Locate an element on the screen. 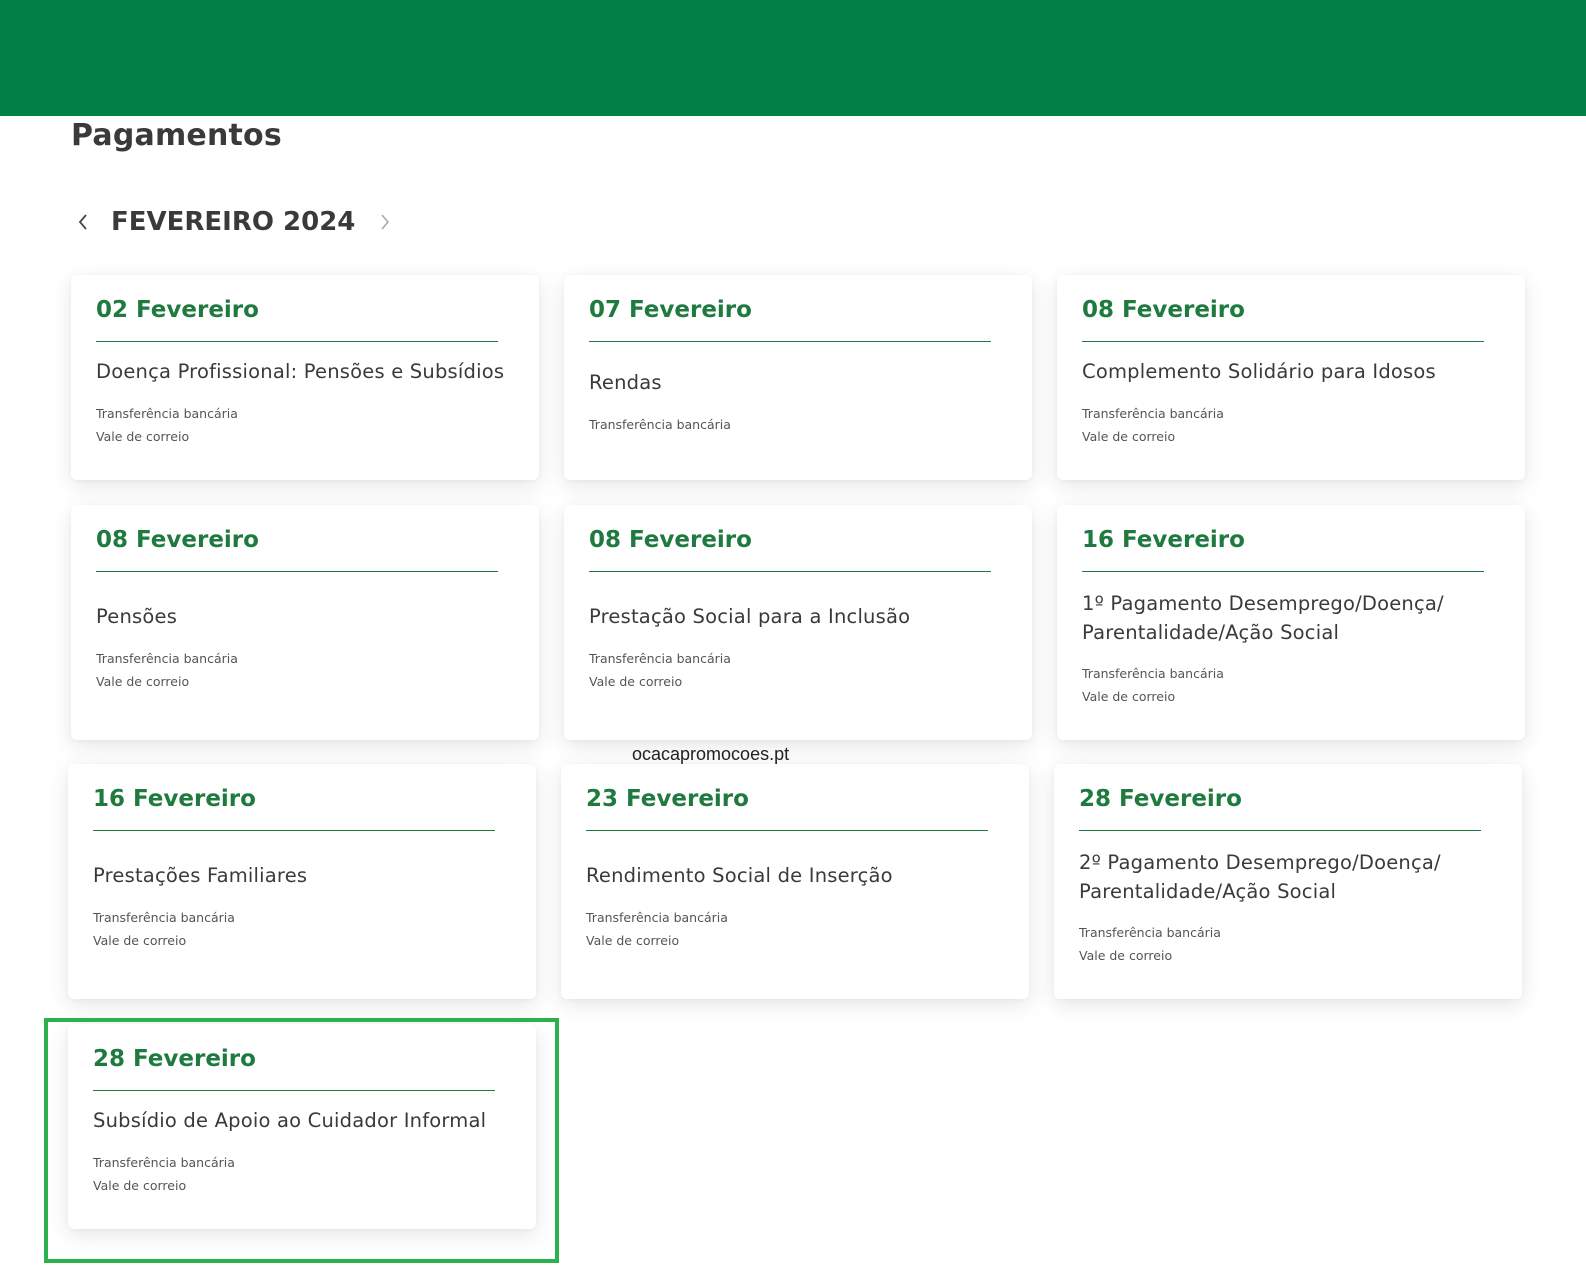  chevron-left-icon is located at coordinates (83, 222).